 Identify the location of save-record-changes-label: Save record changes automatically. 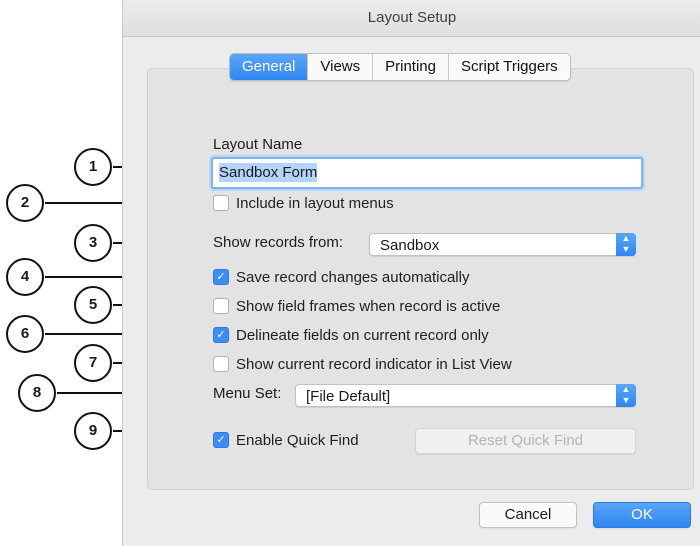
(353, 277).